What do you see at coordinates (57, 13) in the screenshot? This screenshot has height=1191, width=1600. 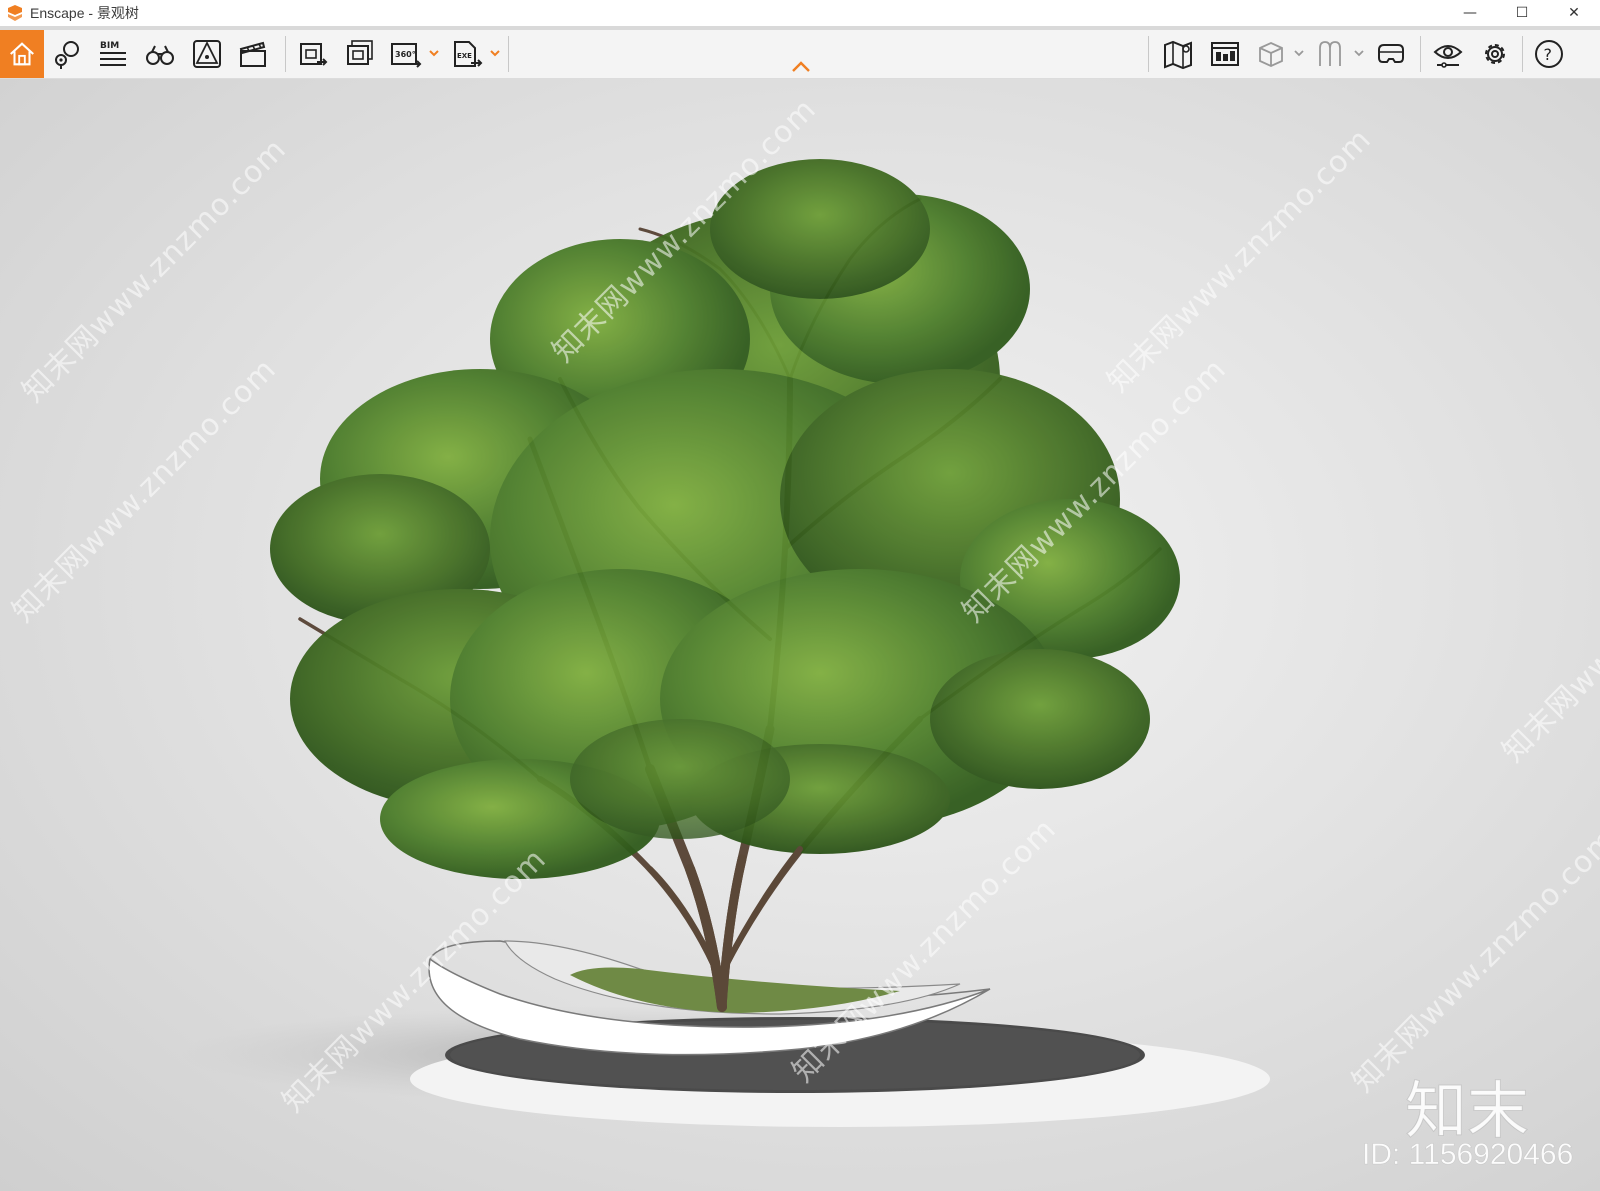 I see `app-name: Enscape` at bounding box center [57, 13].